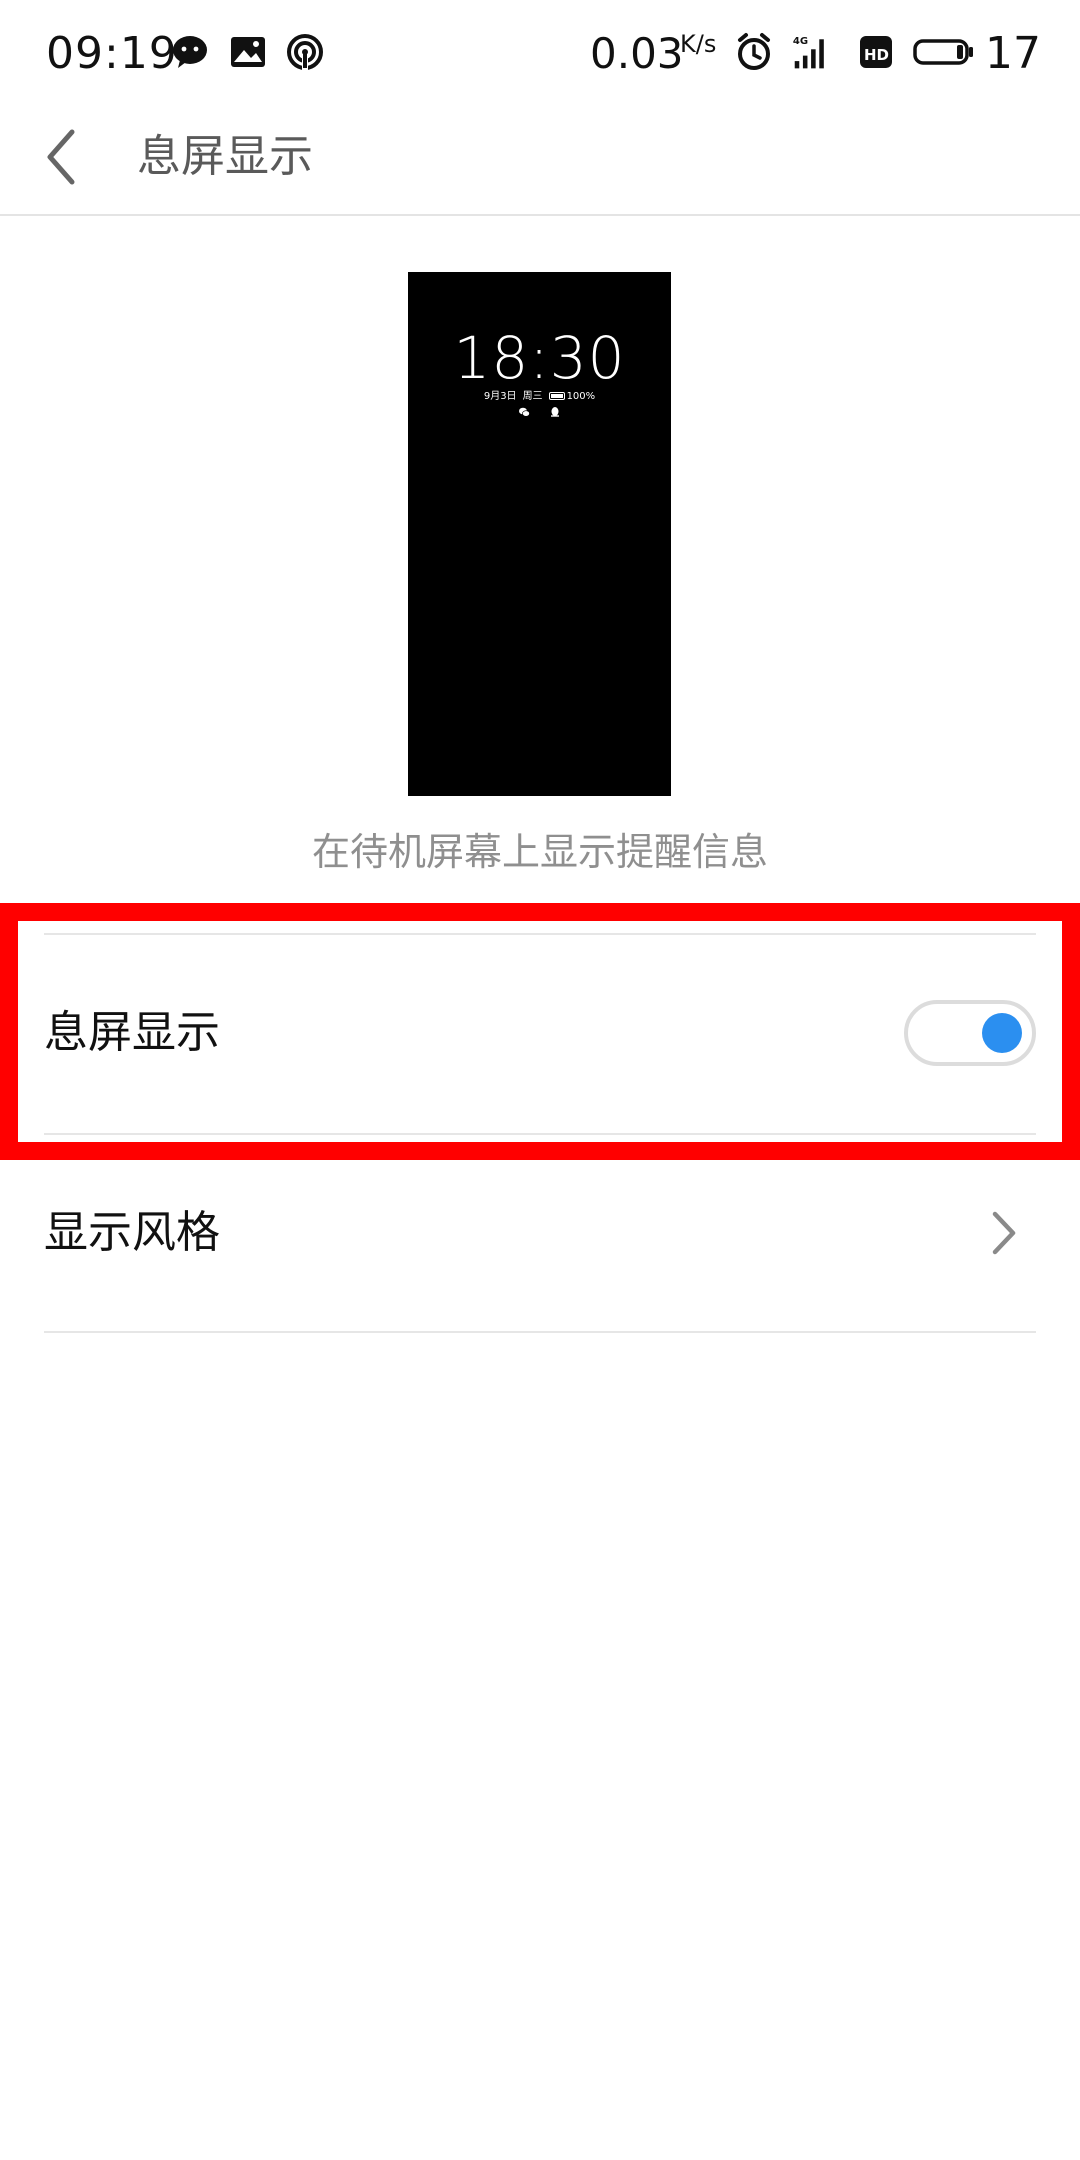 The image size is (1080, 2160). I want to click on wechat-icon, so click(190, 52).